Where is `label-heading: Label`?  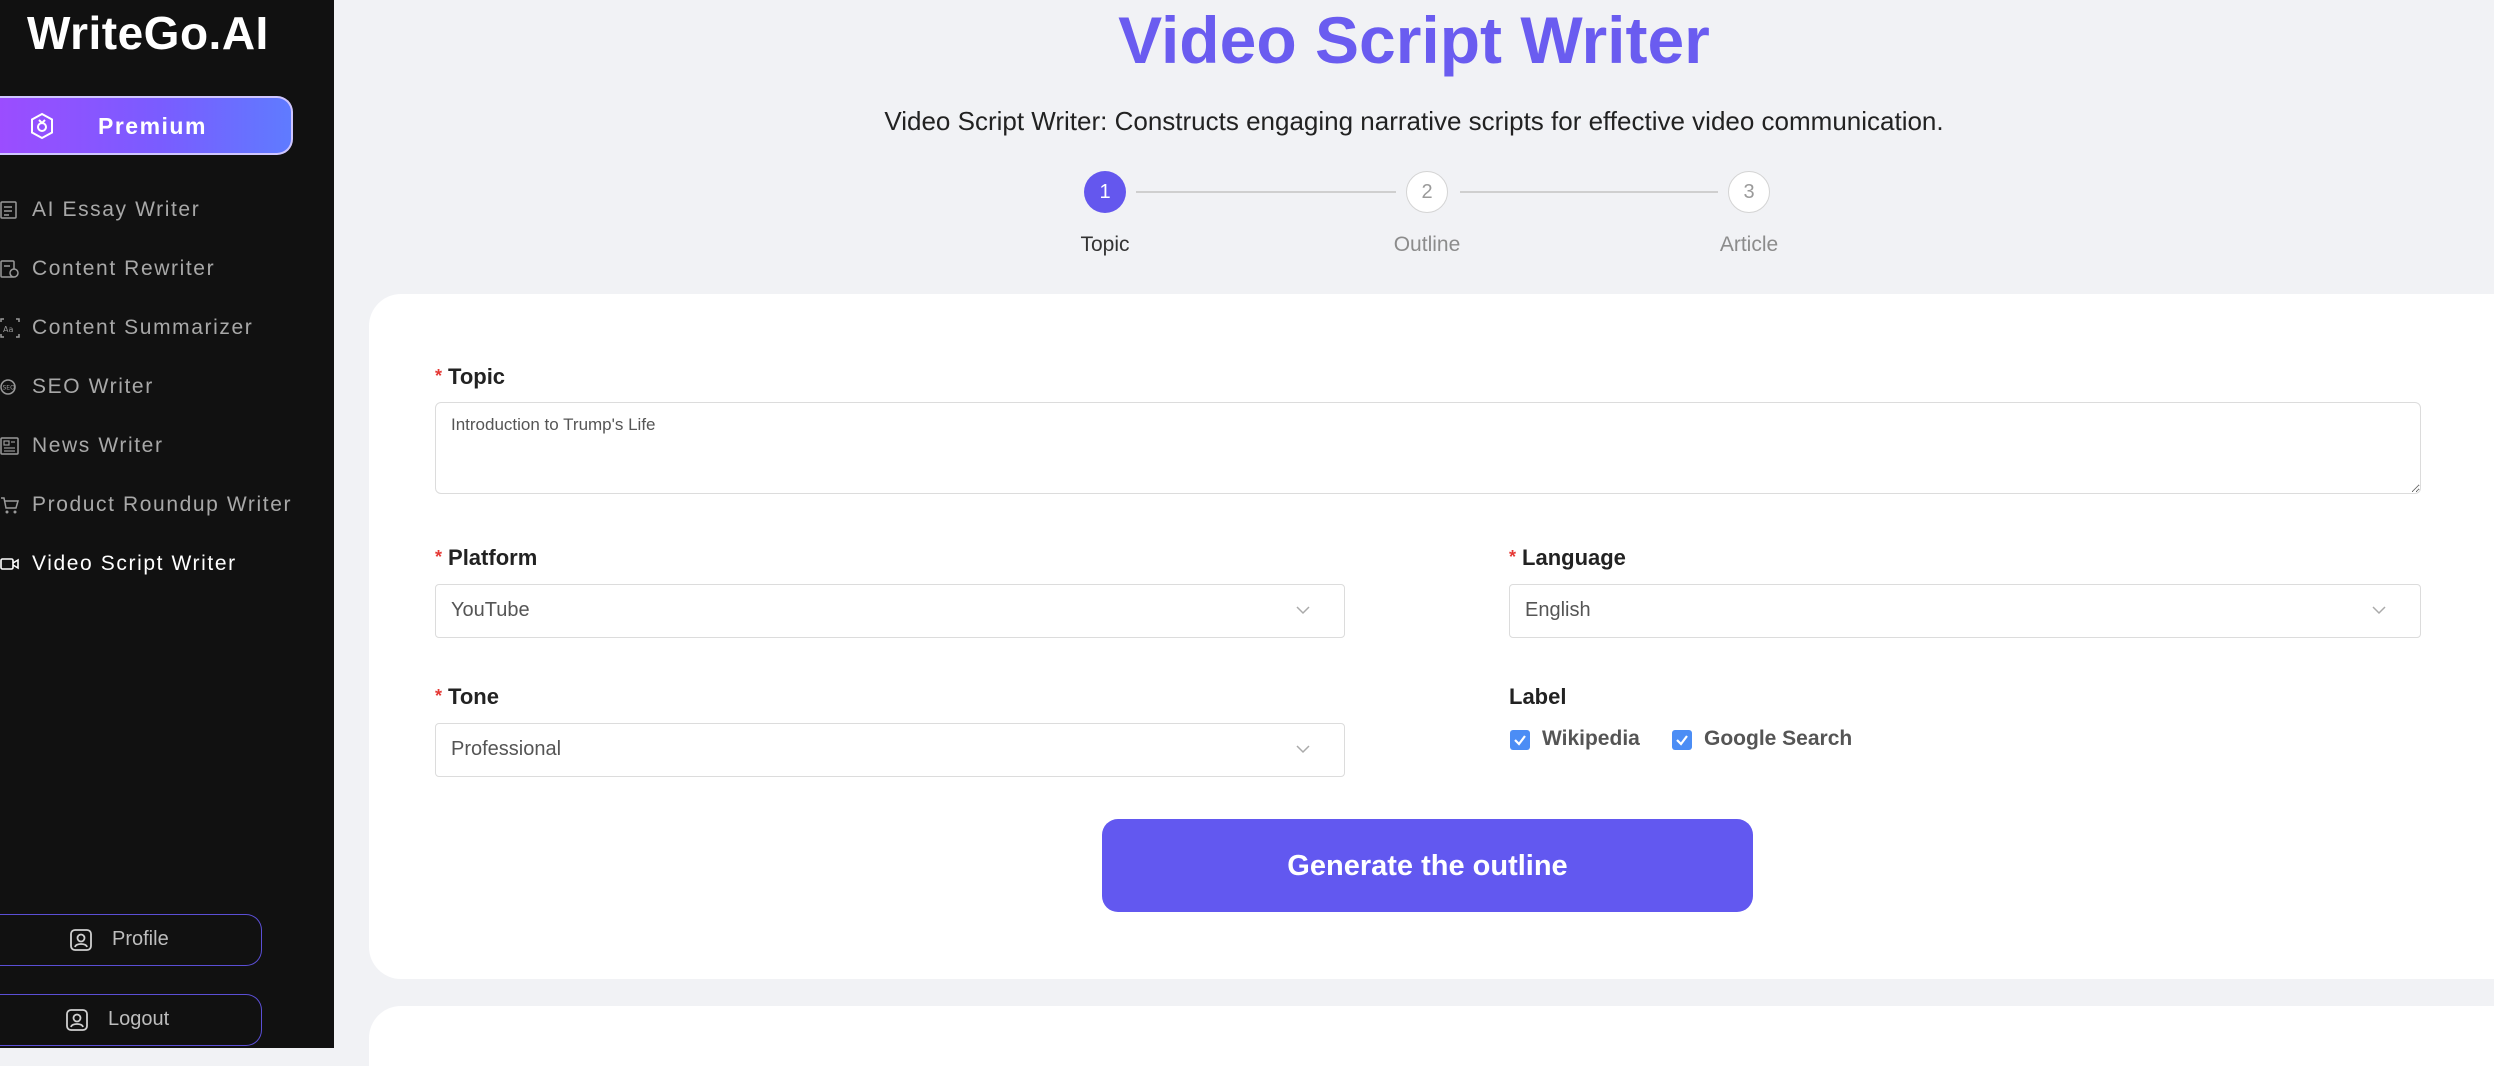 label-heading: Label is located at coordinates (1538, 696).